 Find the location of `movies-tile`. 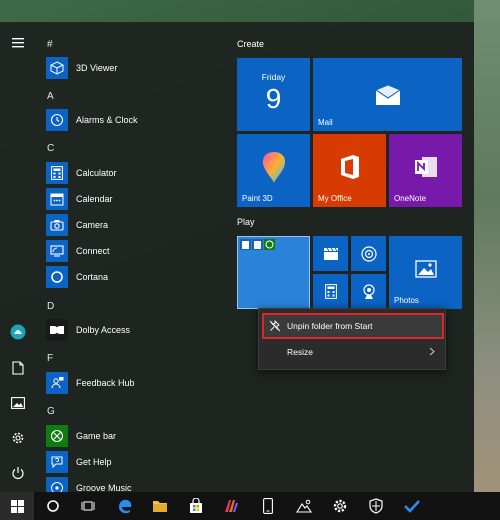

movies-tile is located at coordinates (330, 253).